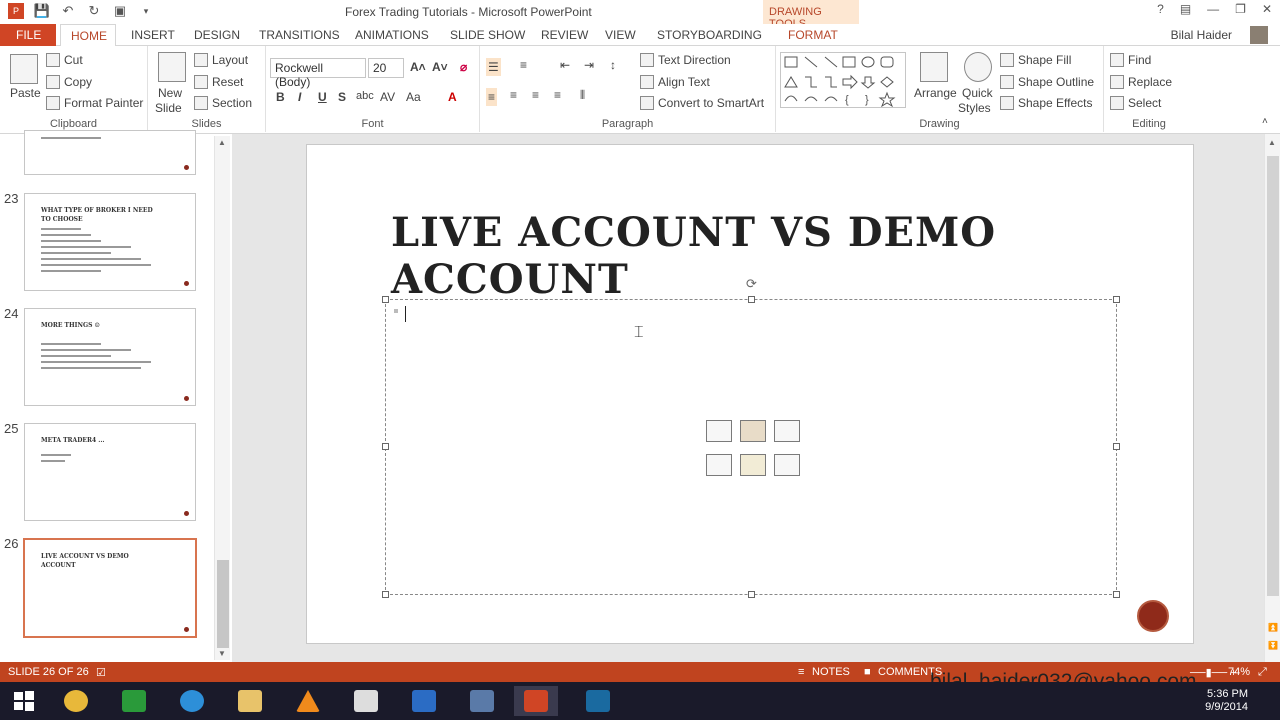  I want to click on change-case-icon: Aa, so click(413, 97).